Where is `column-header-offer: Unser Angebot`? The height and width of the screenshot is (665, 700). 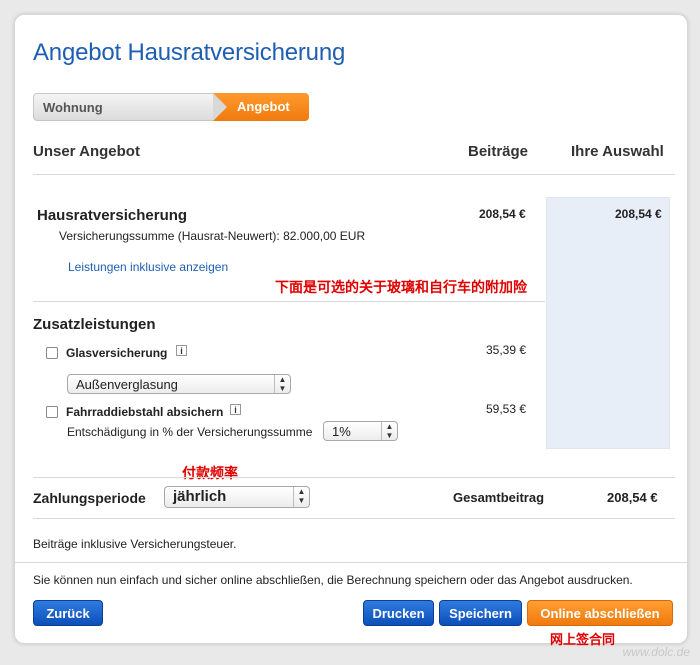
column-header-offer: Unser Angebot is located at coordinates (86, 151).